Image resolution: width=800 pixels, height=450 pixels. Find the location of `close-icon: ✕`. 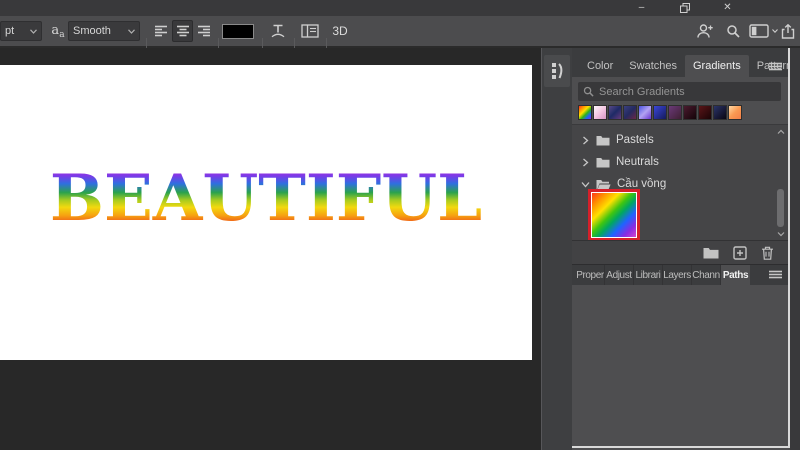

close-icon: ✕ is located at coordinates (727, 7).